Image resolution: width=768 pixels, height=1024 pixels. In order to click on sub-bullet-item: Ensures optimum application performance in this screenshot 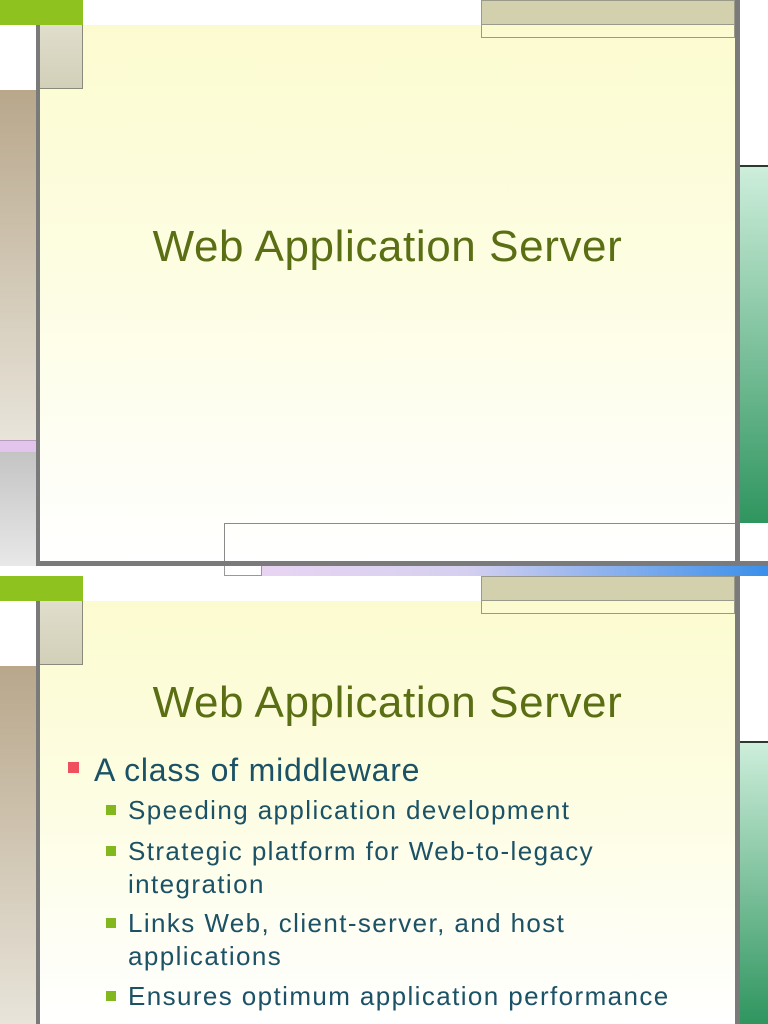, I will do `click(399, 996)`.